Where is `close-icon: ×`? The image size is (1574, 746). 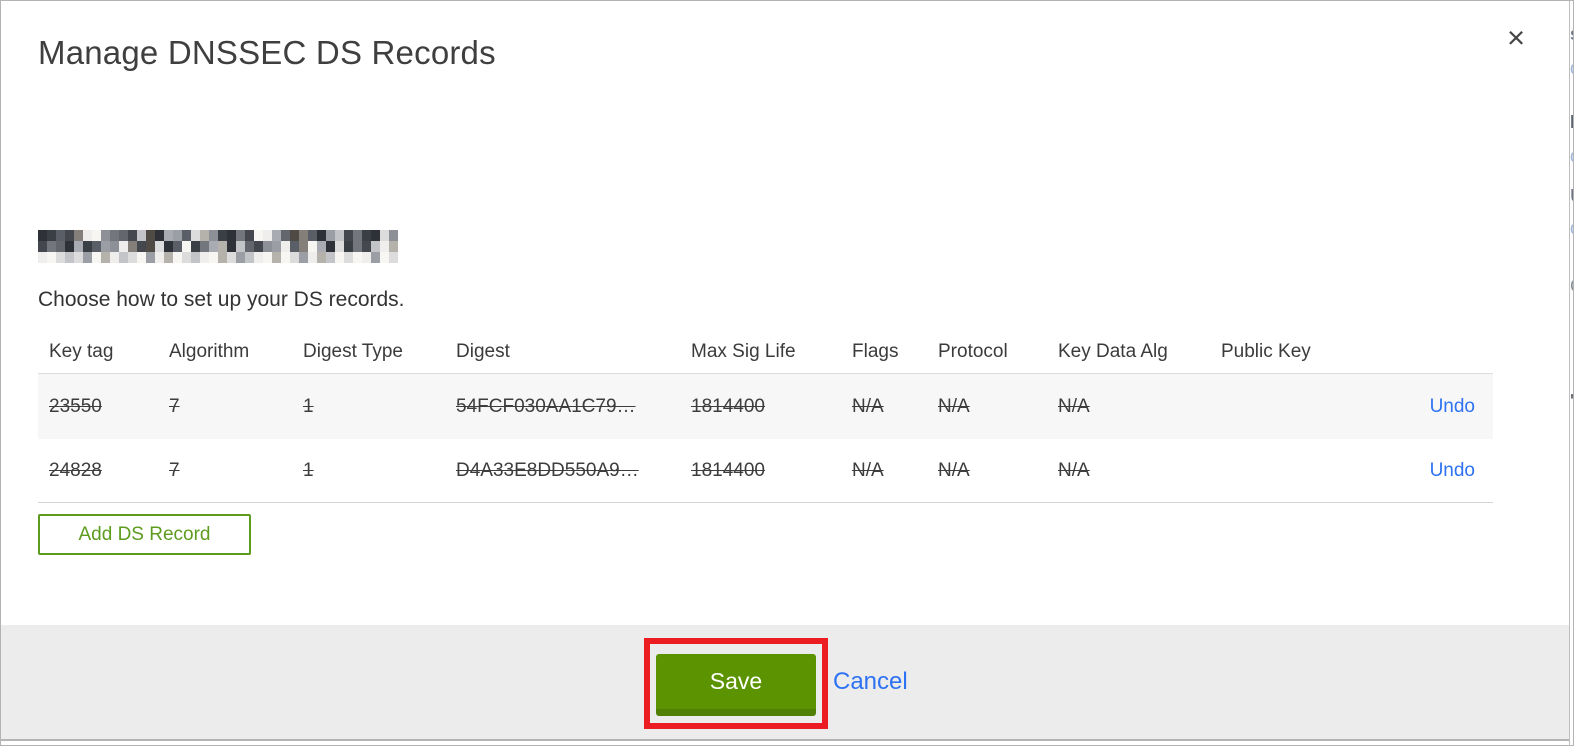 close-icon: × is located at coordinates (1516, 38).